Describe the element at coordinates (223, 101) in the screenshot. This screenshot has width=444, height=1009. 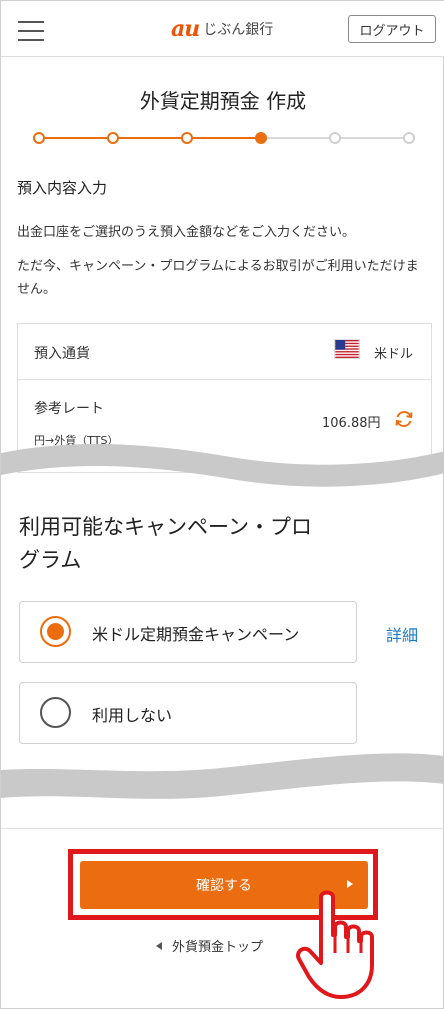
I see `page-title: 外貨定期預金 作成` at that location.